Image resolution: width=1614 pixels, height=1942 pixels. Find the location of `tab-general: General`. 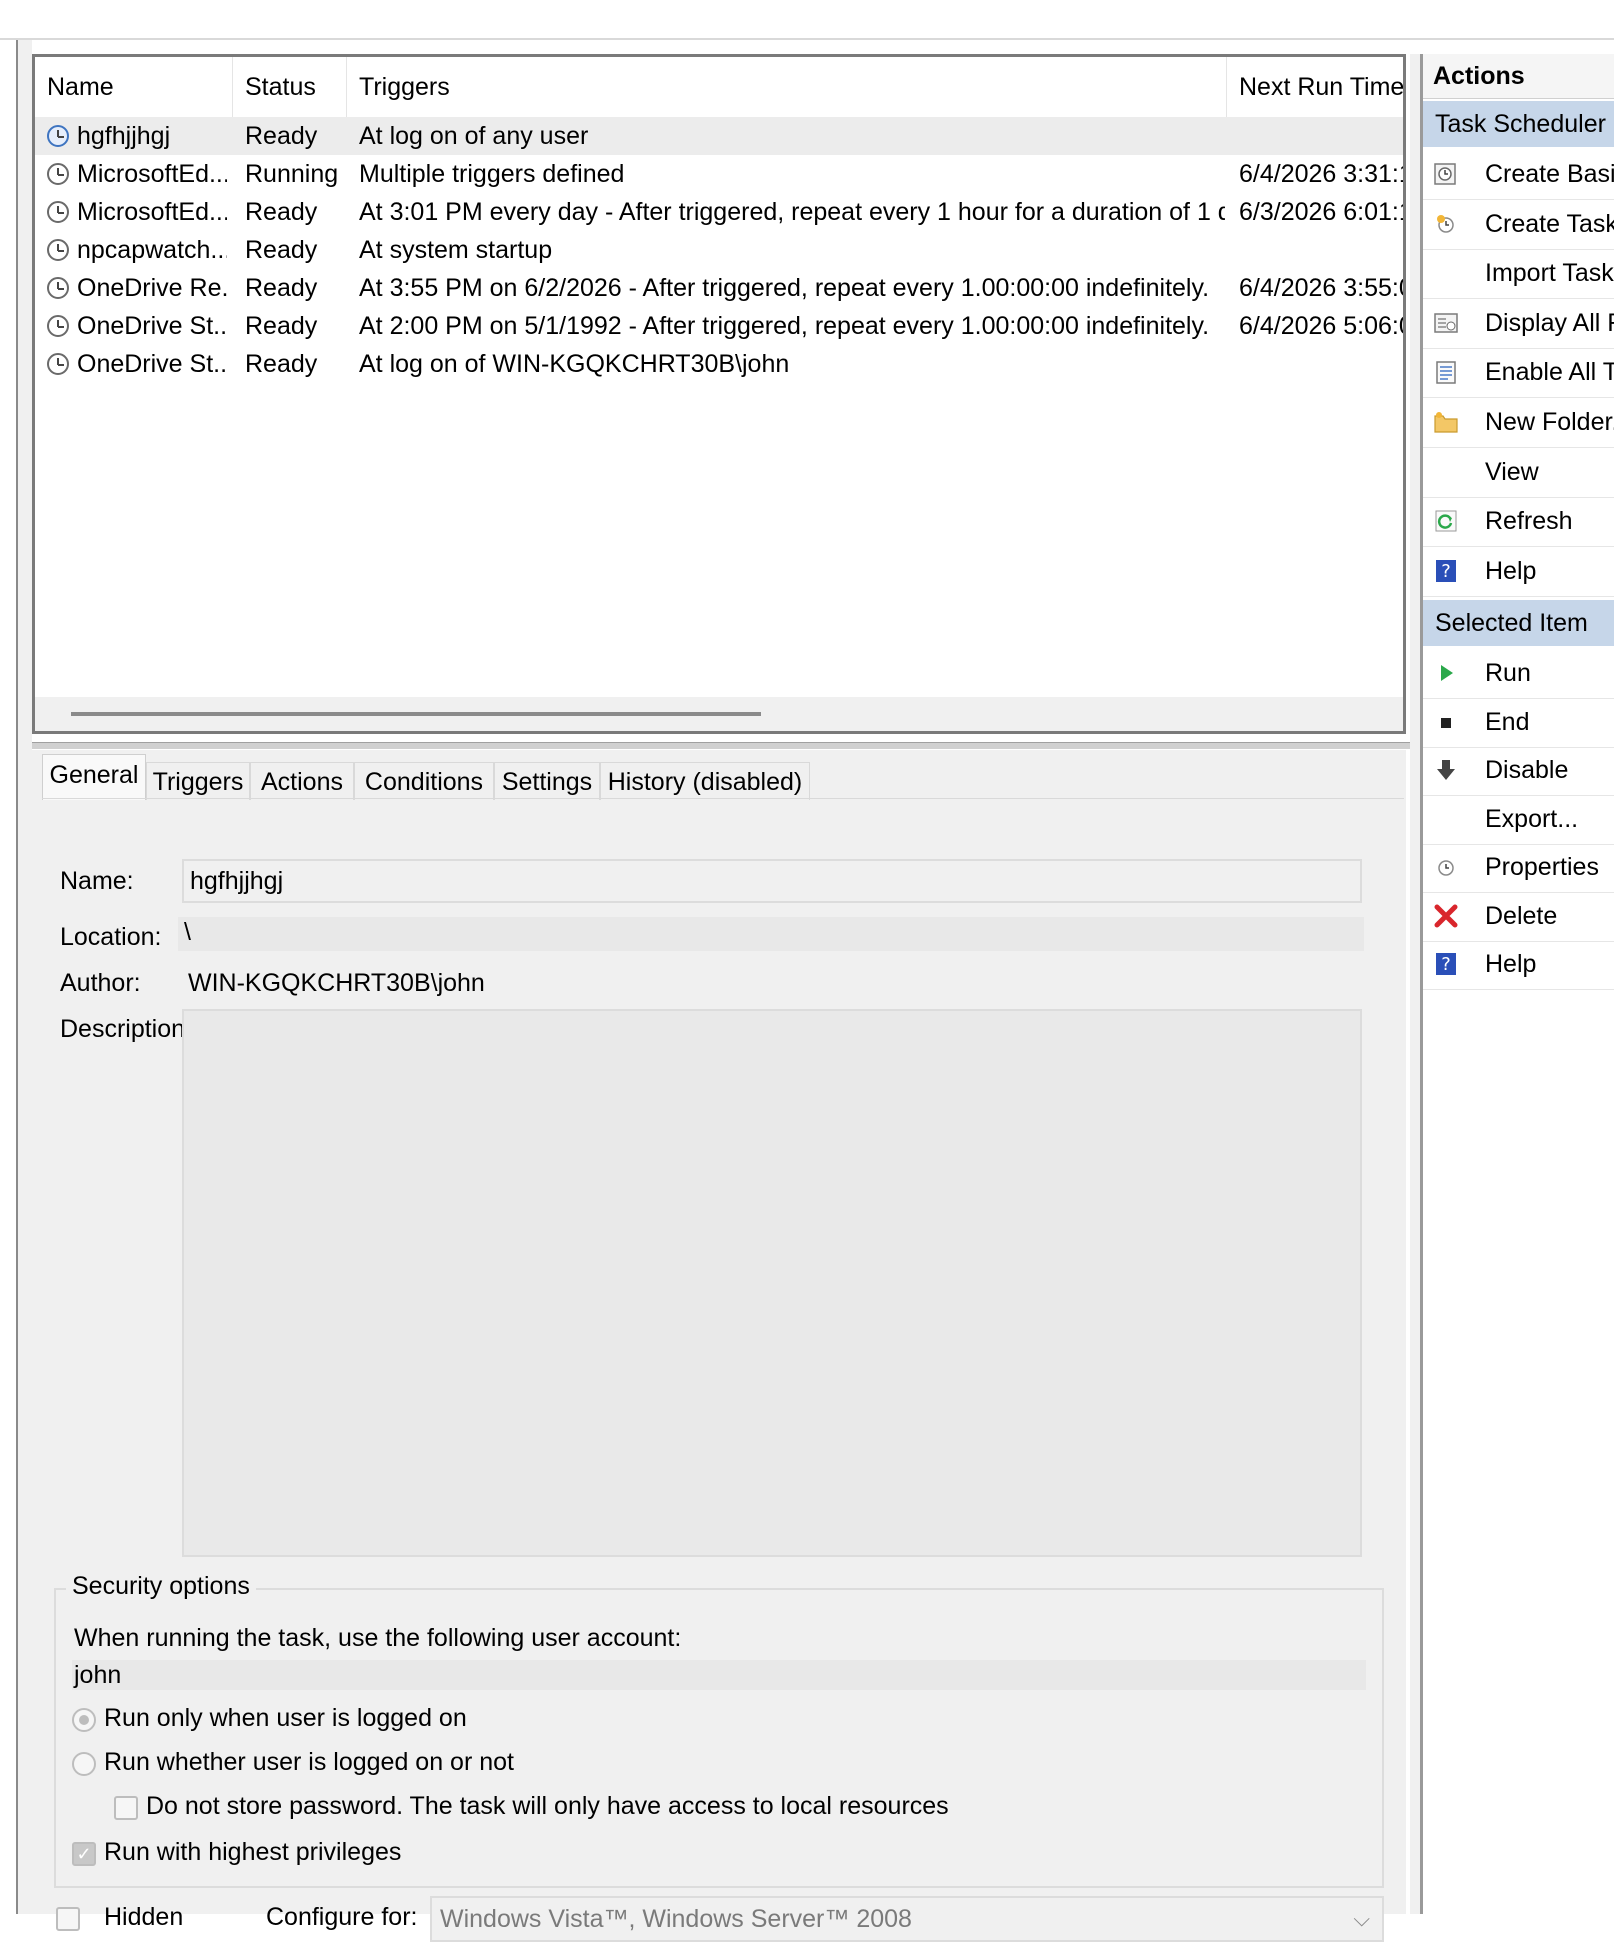

tab-general: General is located at coordinates (94, 777).